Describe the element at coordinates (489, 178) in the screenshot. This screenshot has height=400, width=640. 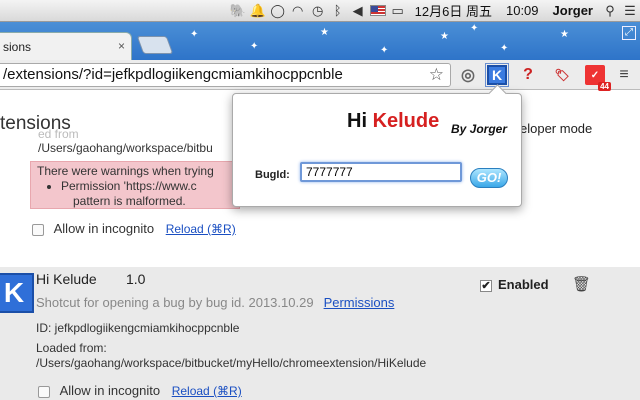
I see `go-button: GO!` at that location.